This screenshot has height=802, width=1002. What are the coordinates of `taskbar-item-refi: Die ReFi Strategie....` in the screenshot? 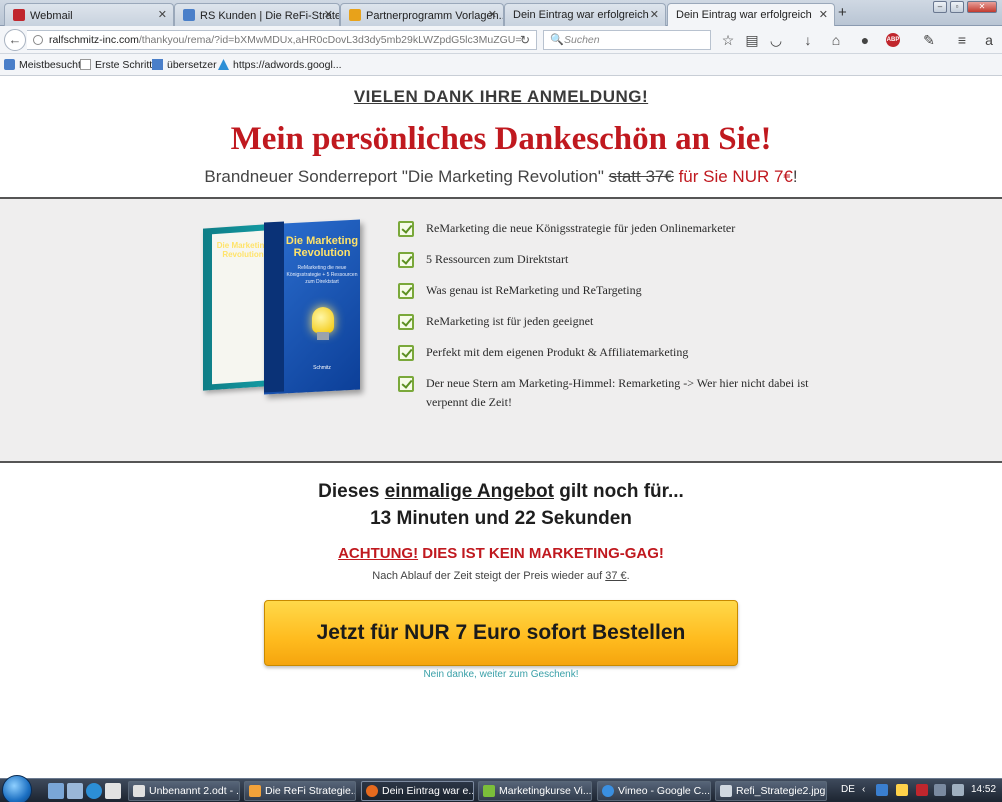 It's located at (300, 791).